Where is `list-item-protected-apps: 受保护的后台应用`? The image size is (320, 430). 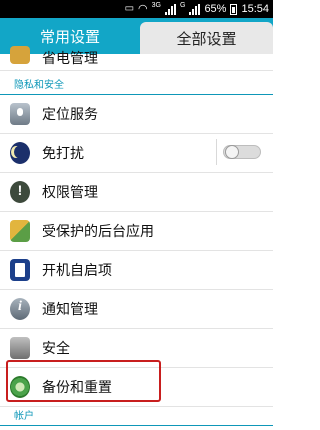 list-item-protected-apps: 受保护的后台应用 is located at coordinates (136, 231).